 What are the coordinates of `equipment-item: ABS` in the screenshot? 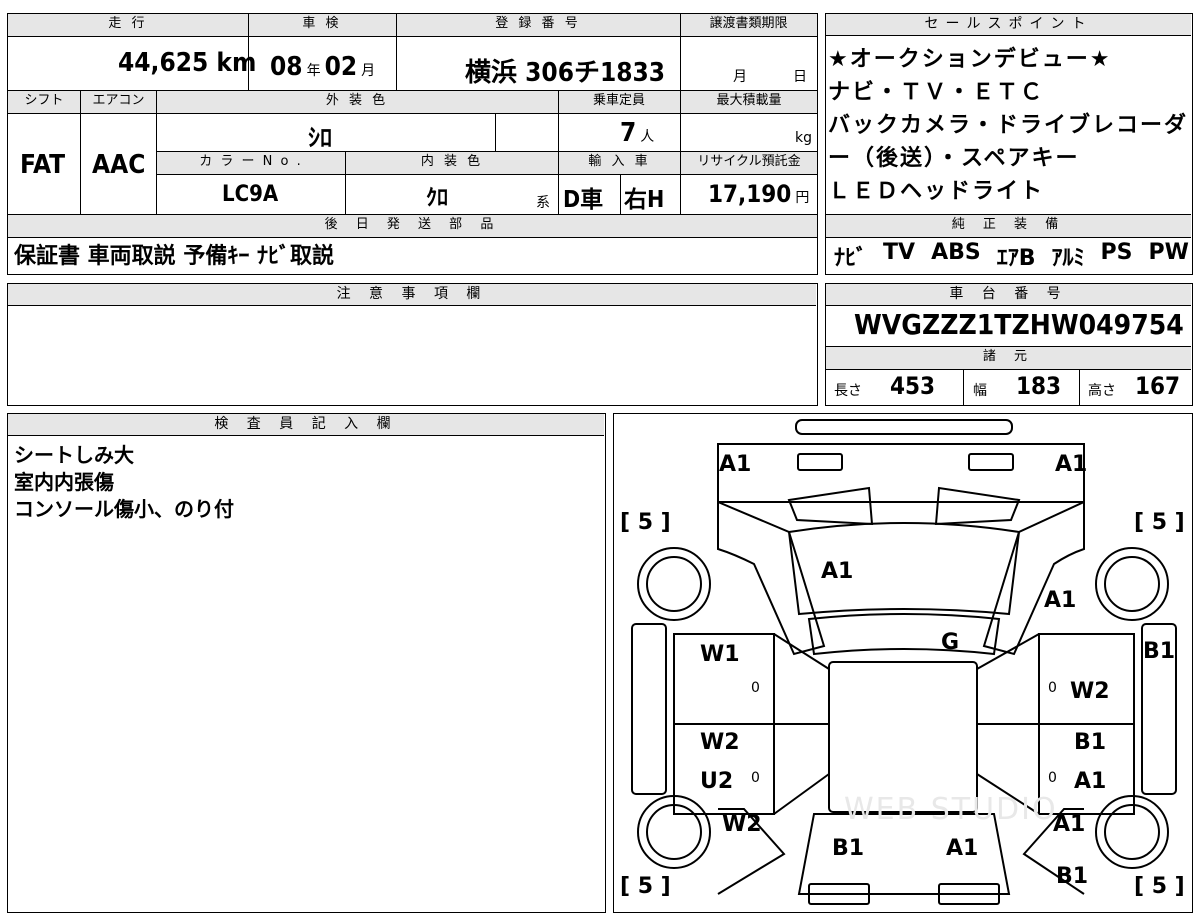 It's located at (956, 252).